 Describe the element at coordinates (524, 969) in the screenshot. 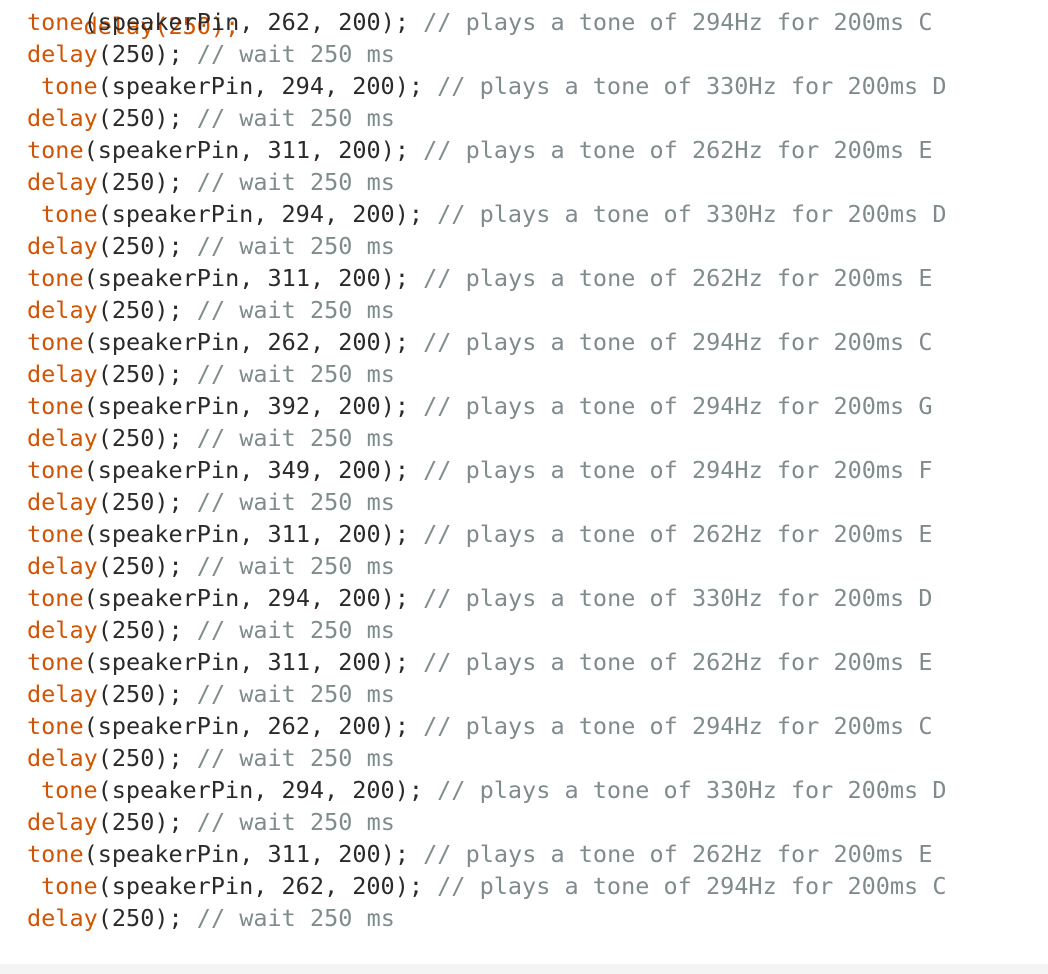

I see `bottom-strip` at that location.